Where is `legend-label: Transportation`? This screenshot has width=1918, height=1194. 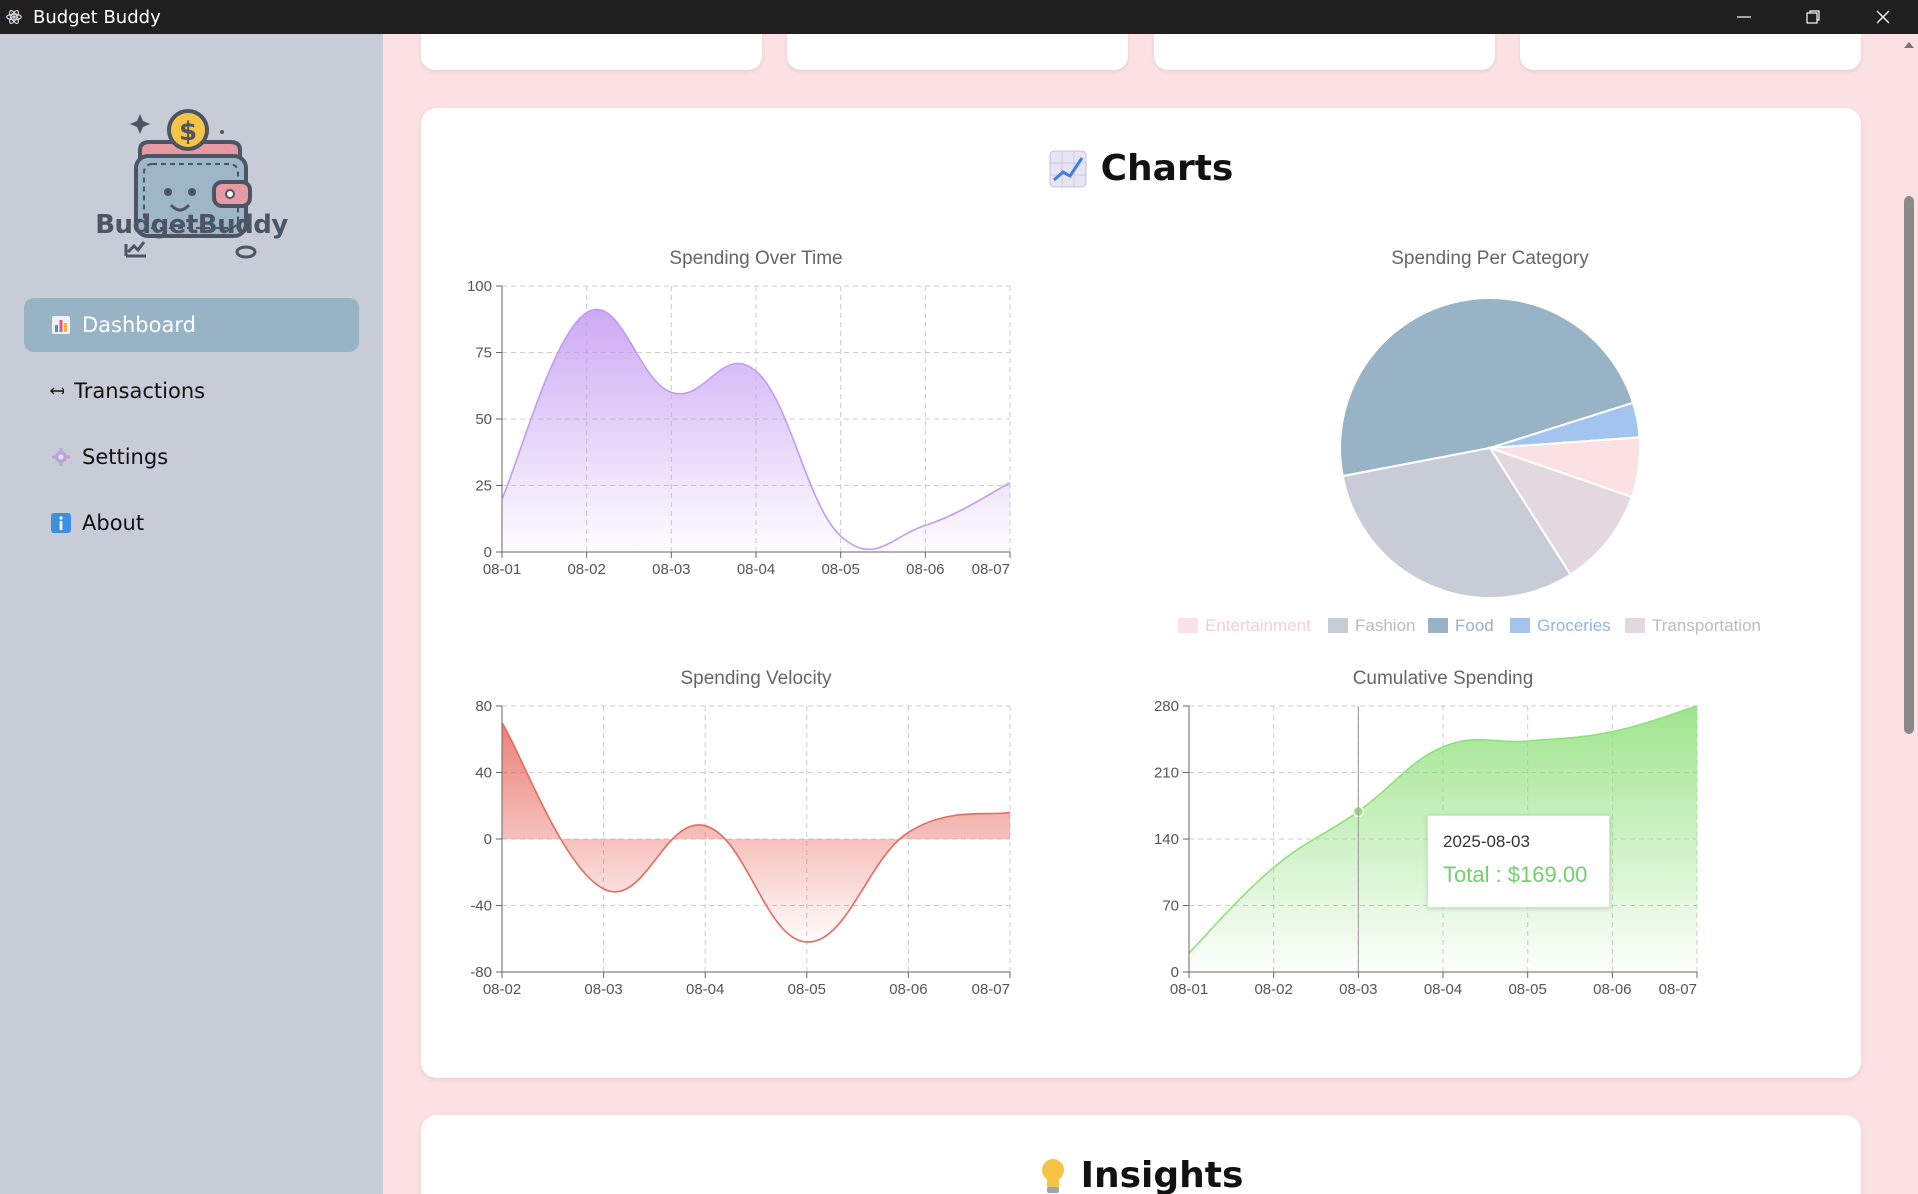
legend-label: Transportation is located at coordinates (1706, 625).